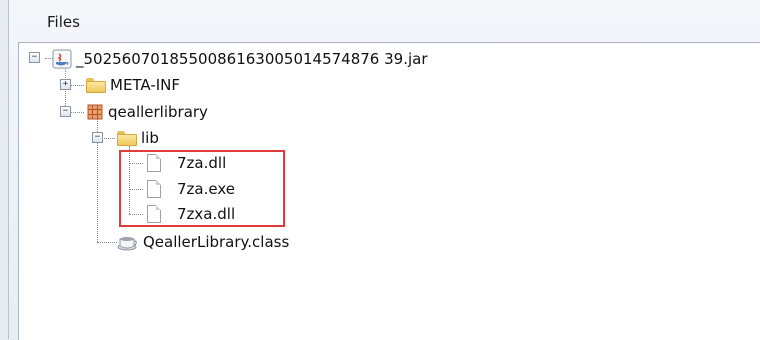  What do you see at coordinates (95, 112) in the screenshot?
I see `package-icon` at bounding box center [95, 112].